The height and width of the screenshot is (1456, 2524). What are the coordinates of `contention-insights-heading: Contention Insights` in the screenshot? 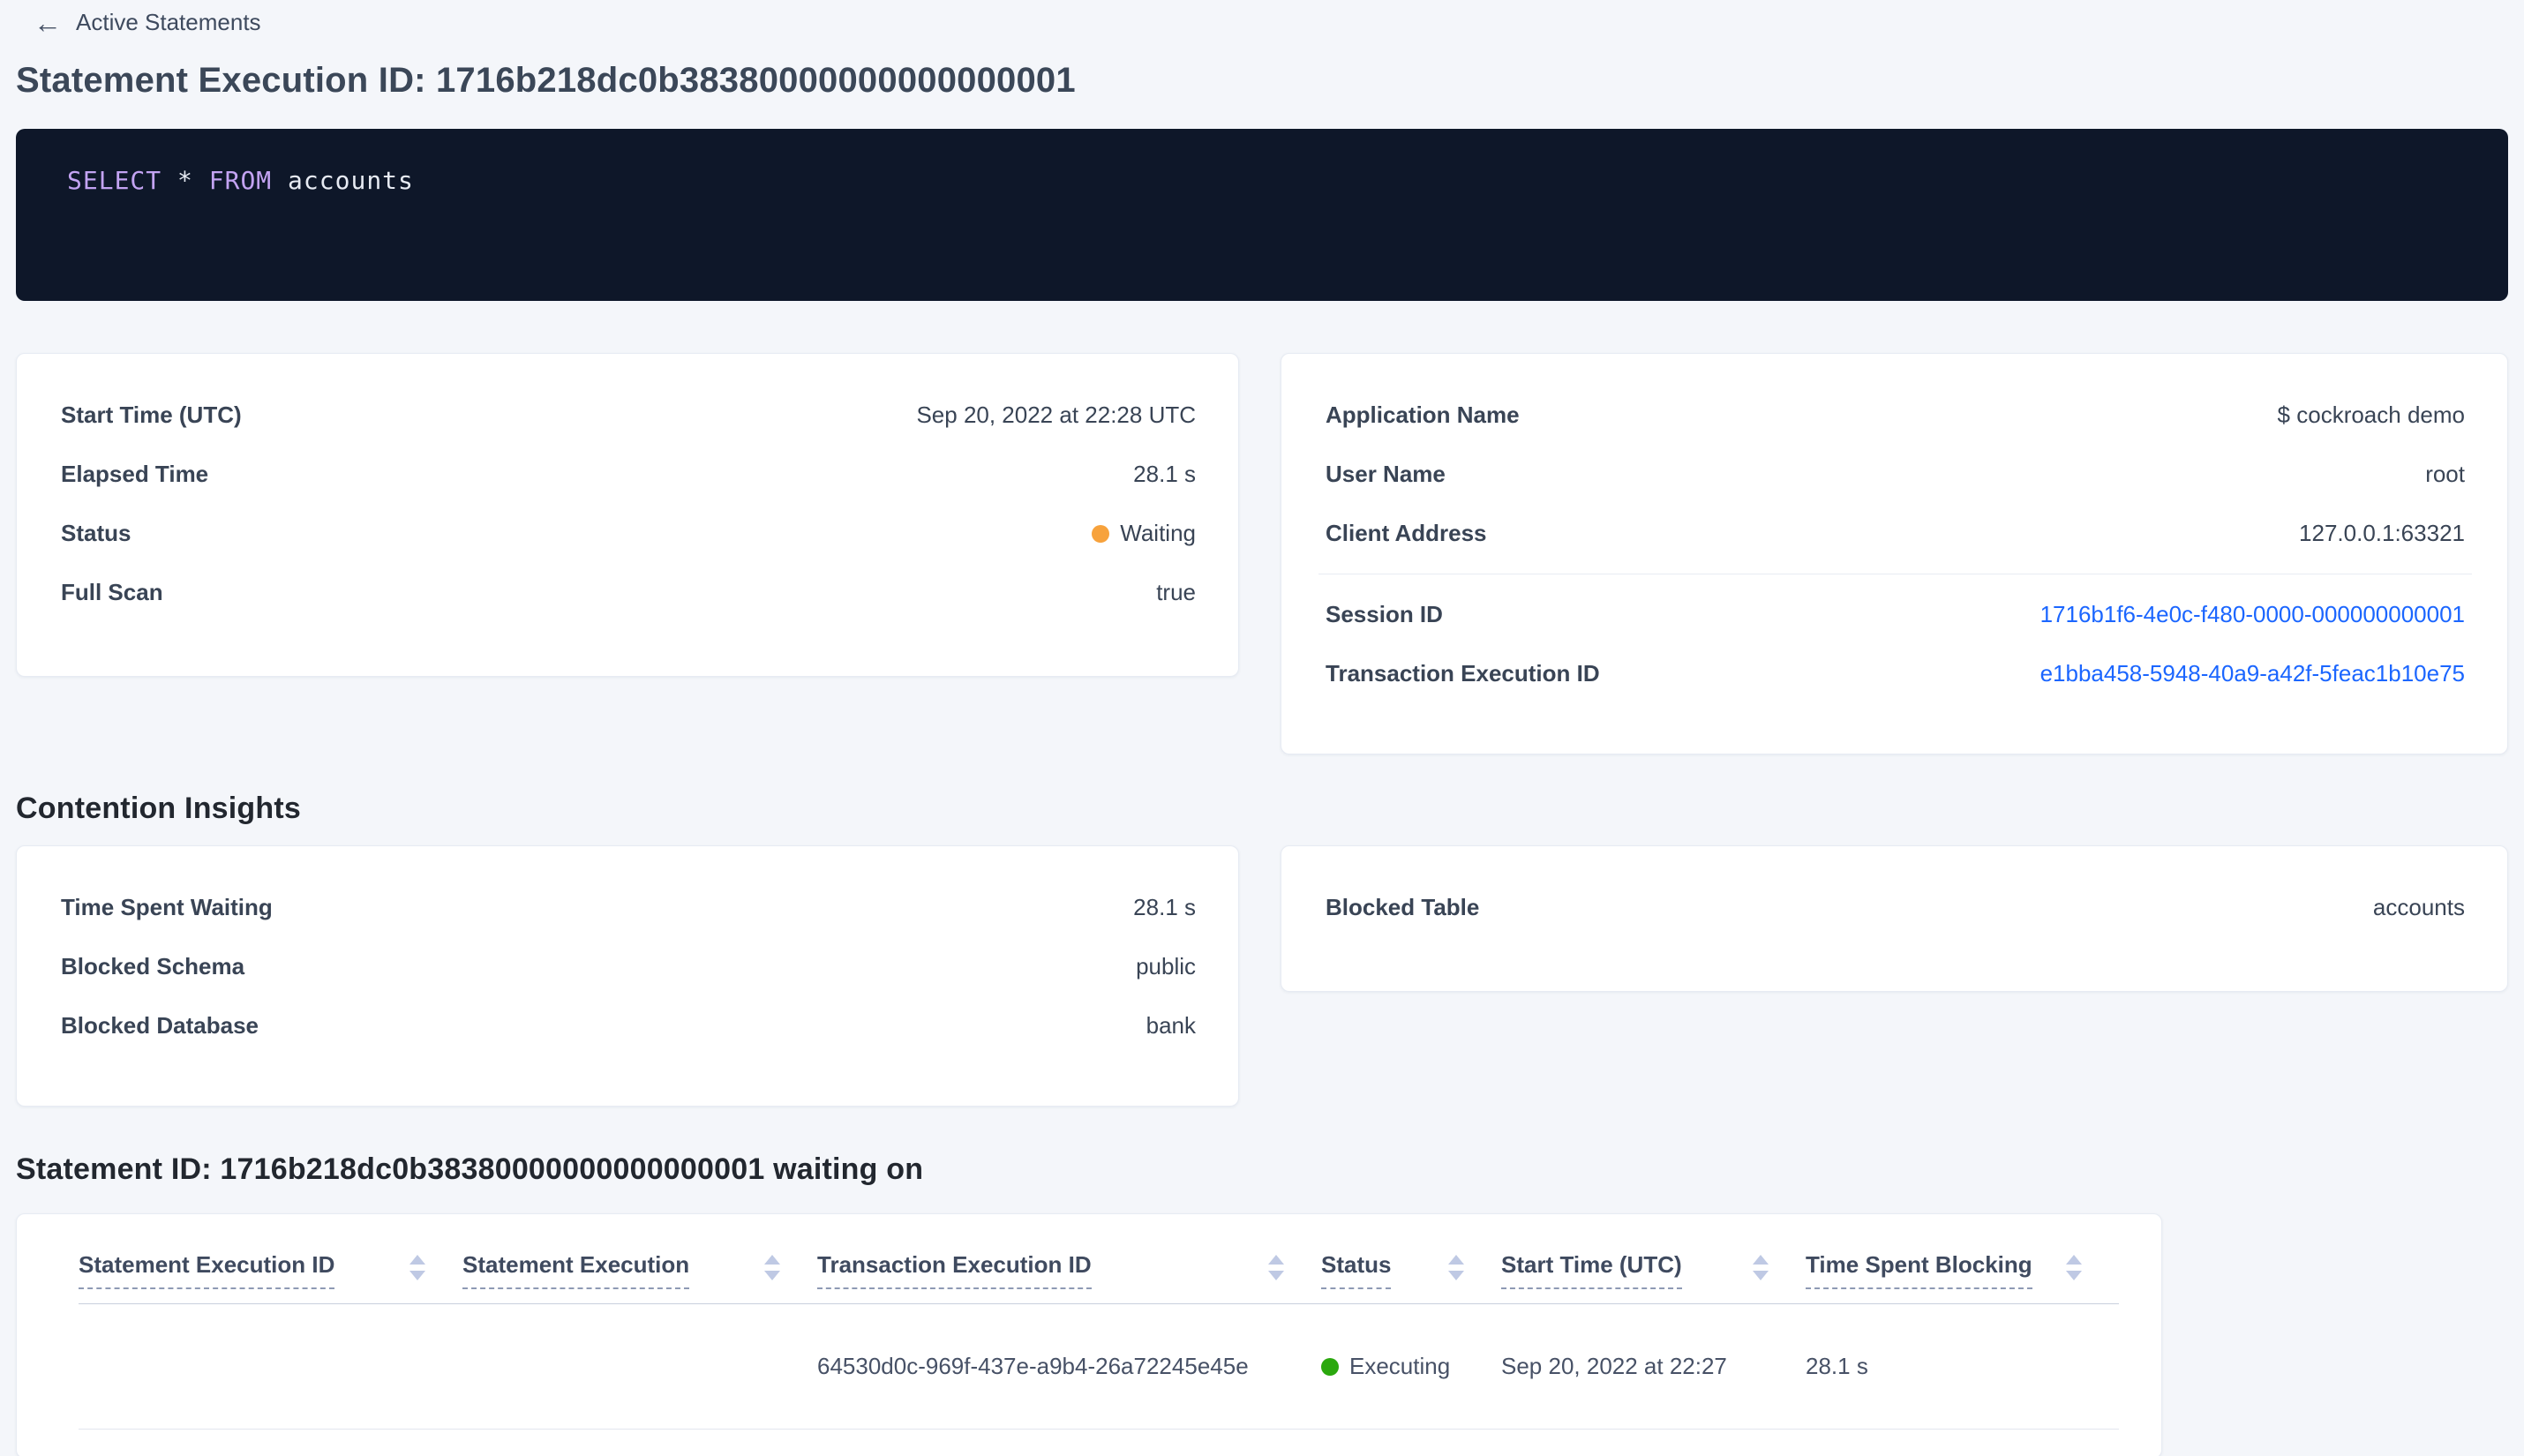 It's located at (158, 808).